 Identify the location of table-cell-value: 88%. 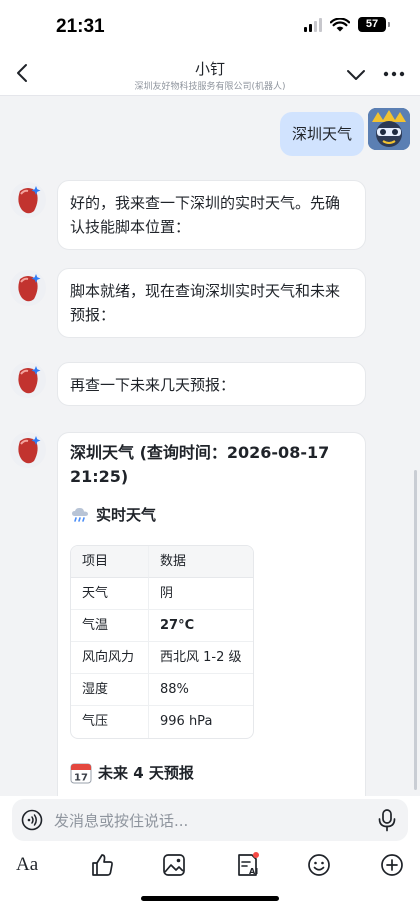
(201, 690).